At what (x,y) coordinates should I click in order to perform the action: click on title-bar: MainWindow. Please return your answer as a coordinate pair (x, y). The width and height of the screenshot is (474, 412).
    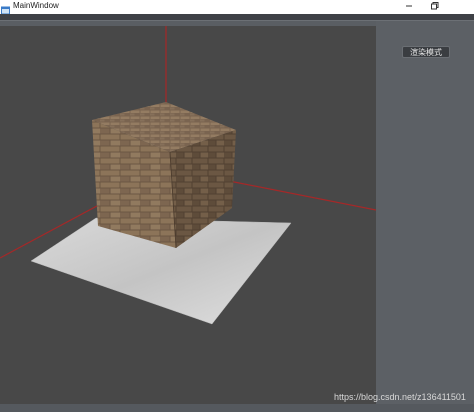
    Looking at the image, I should click on (237, 7).